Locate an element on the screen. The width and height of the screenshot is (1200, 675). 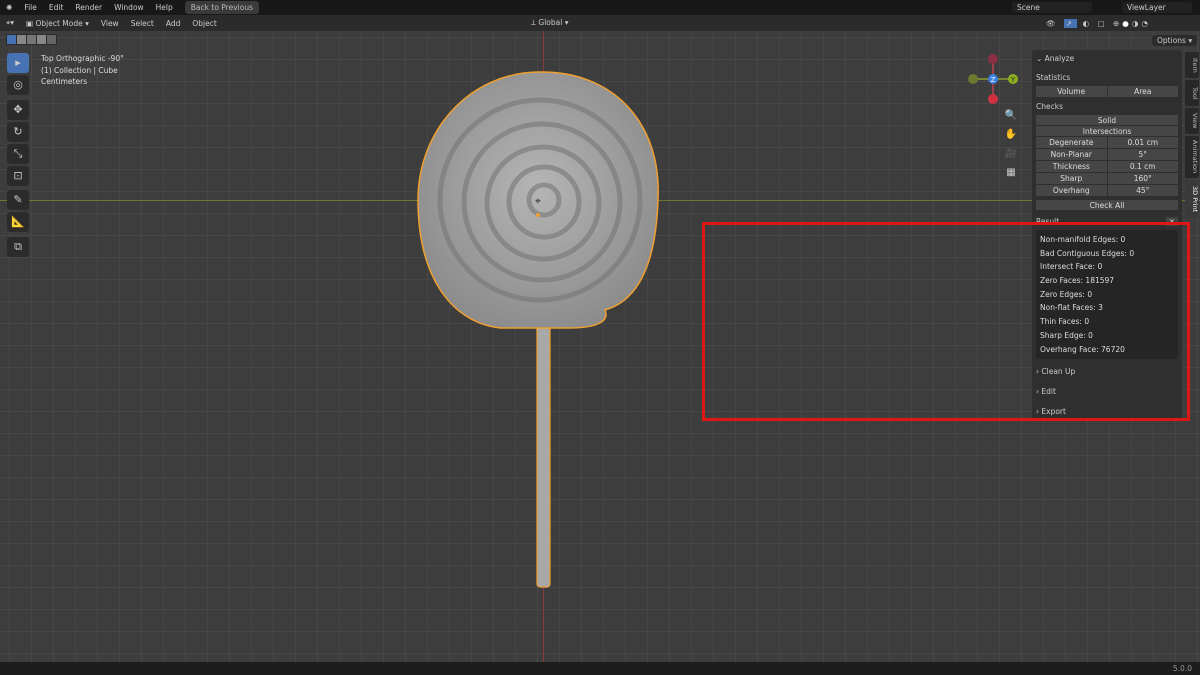
statistics-label: Statistics is located at coordinates (1053, 77).